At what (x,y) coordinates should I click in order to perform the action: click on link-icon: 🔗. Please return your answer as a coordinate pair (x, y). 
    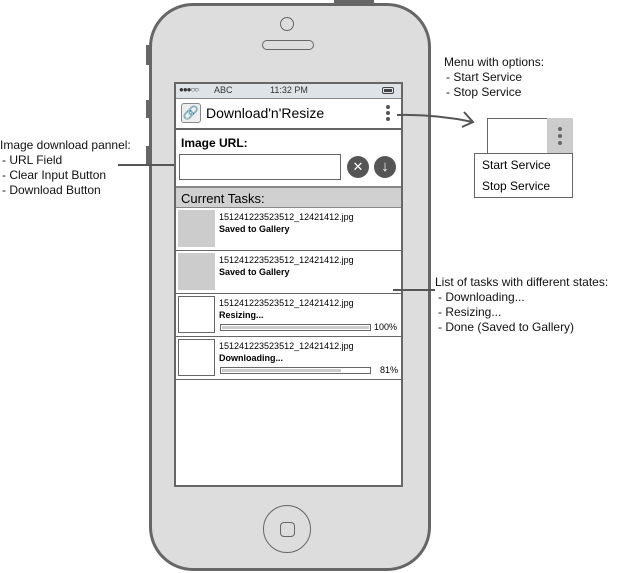
    Looking at the image, I should click on (191, 113).